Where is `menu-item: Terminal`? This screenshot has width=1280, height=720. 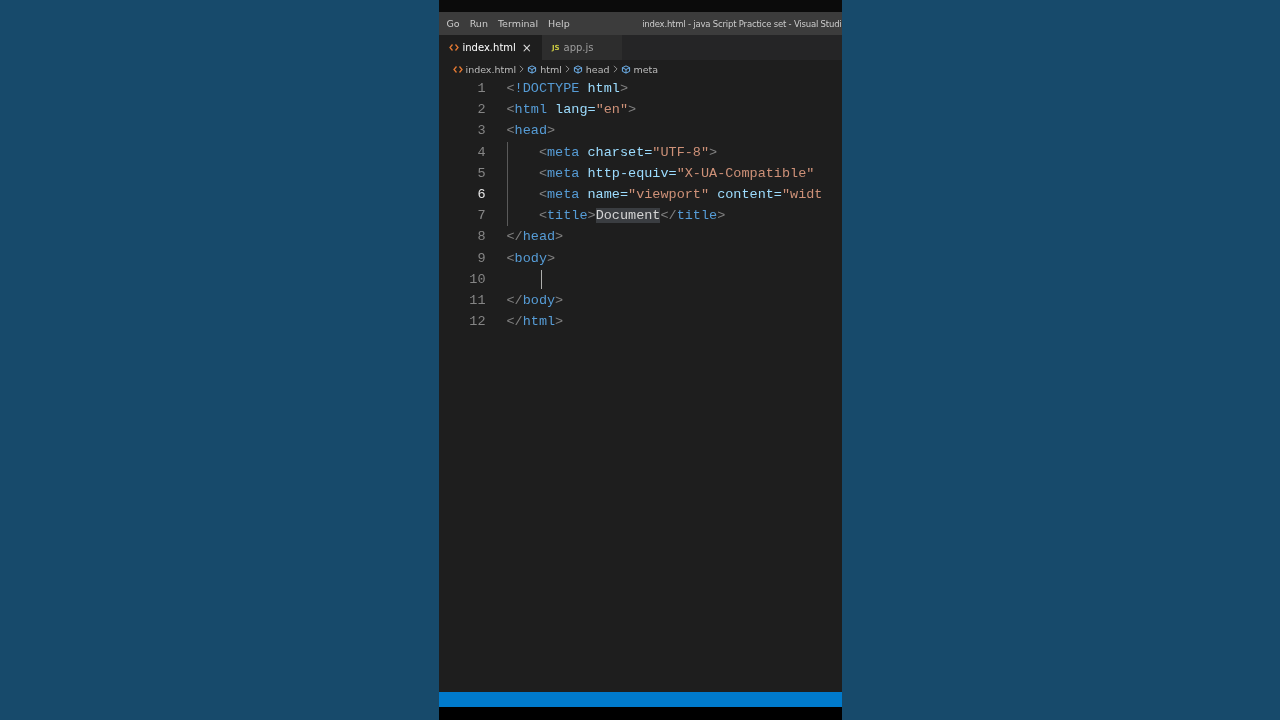
menu-item: Terminal is located at coordinates (518, 23).